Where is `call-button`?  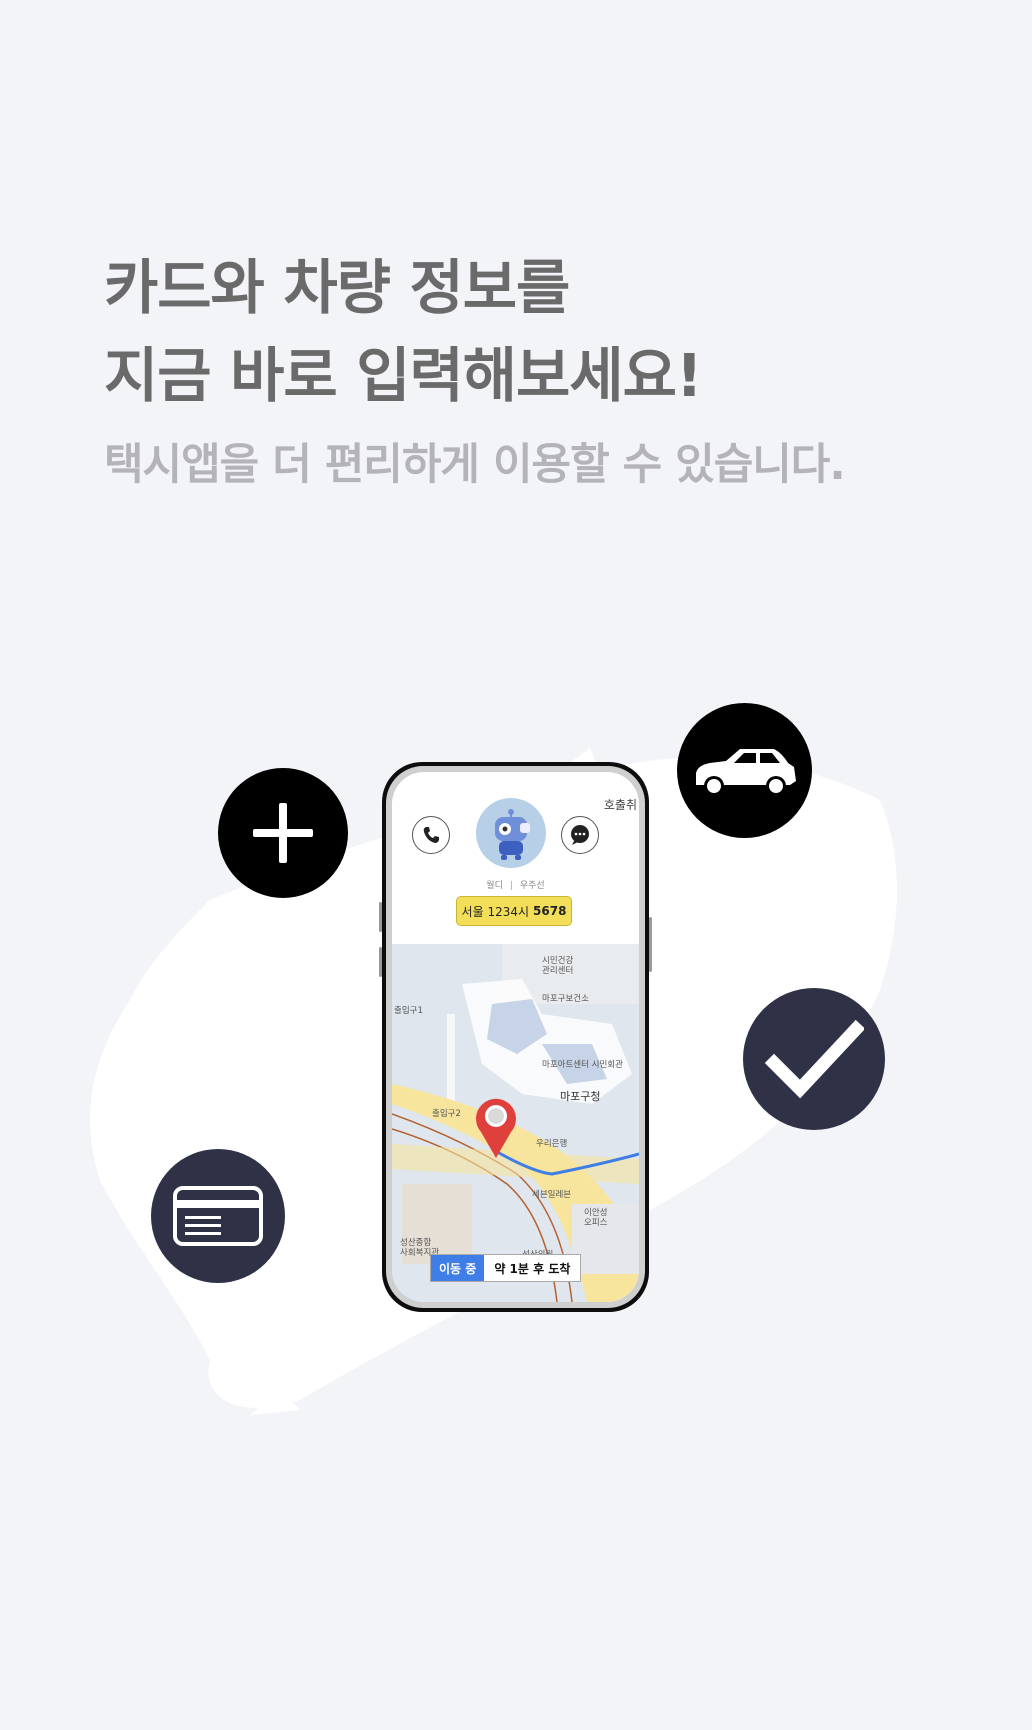 call-button is located at coordinates (431, 835).